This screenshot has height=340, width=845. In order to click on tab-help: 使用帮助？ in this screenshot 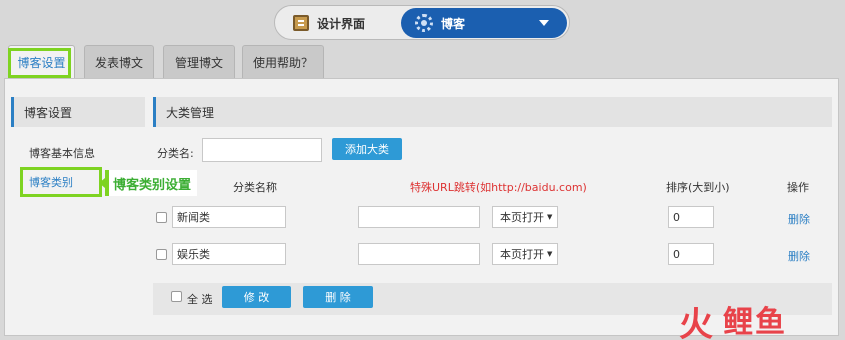, I will do `click(283, 61)`.